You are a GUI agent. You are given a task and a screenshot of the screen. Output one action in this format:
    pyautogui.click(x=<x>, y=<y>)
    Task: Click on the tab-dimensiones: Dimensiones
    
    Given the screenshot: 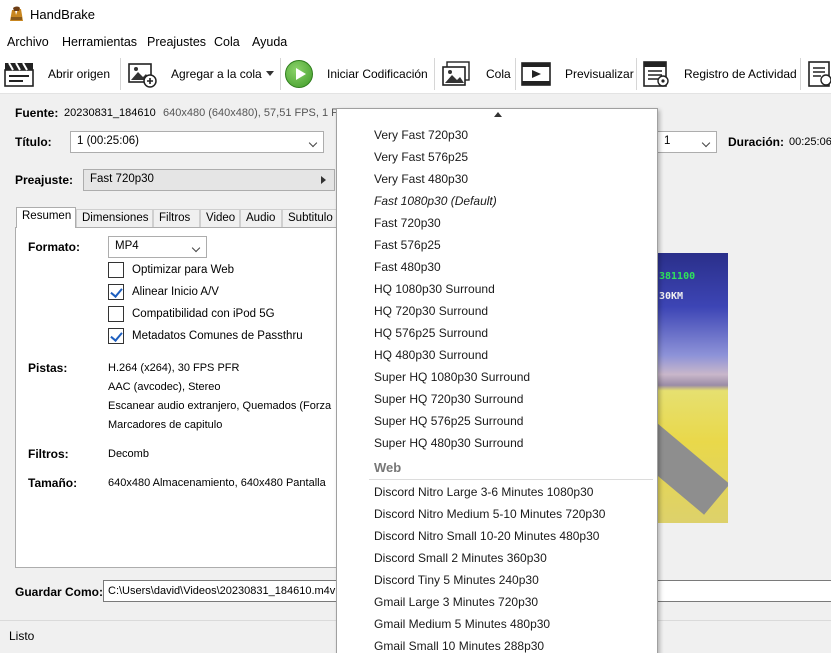 What is the action you would take?
    pyautogui.click(x=114, y=218)
    